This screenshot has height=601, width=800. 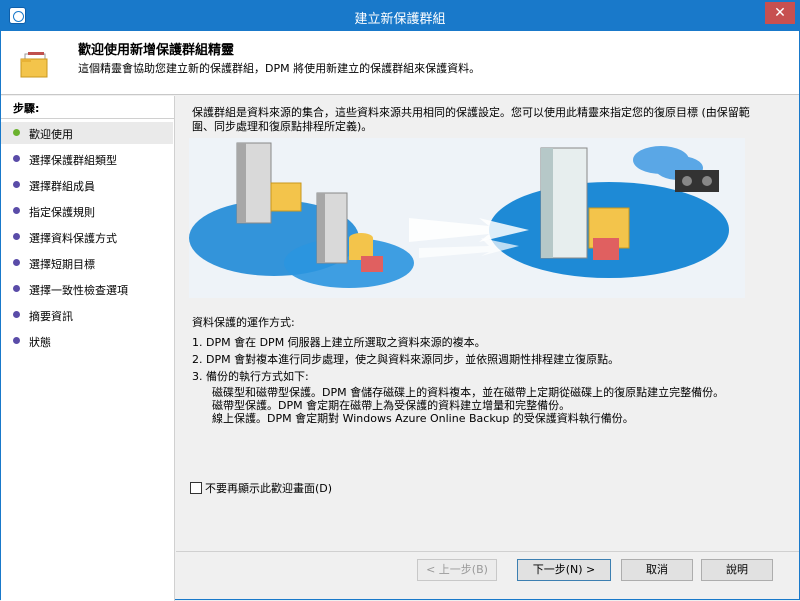 What do you see at coordinates (51, 134) in the screenshot?
I see `step-label: 歡迎使用` at bounding box center [51, 134].